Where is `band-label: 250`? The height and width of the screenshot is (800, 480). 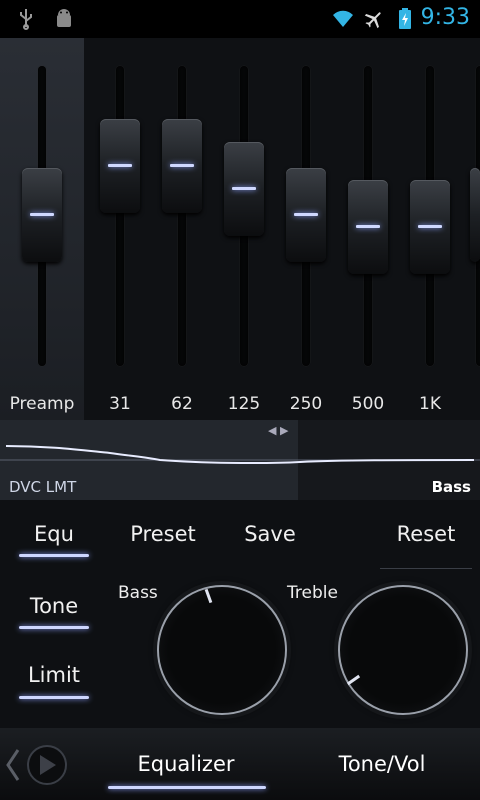
band-label: 250 is located at coordinates (306, 404).